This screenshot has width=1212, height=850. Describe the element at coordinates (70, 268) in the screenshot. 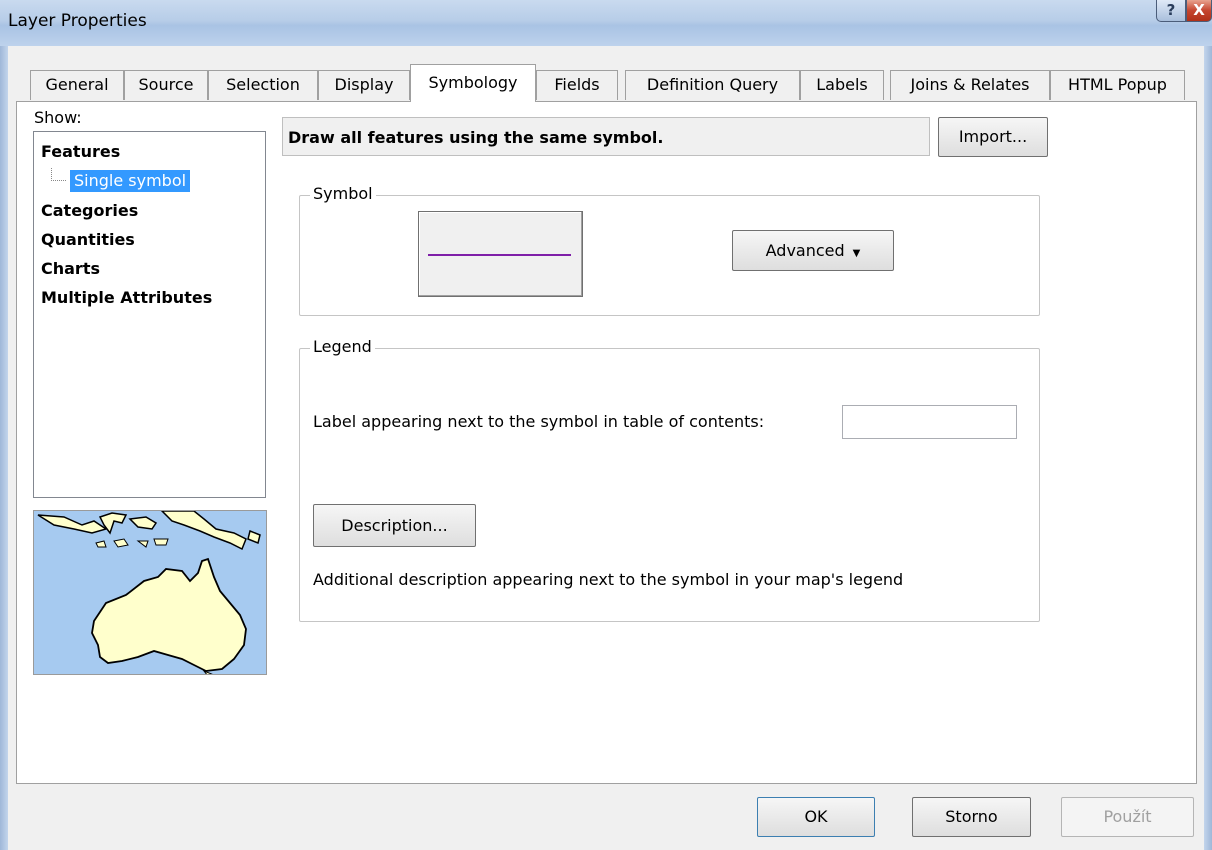

I see `tree-item-charts: Charts` at that location.